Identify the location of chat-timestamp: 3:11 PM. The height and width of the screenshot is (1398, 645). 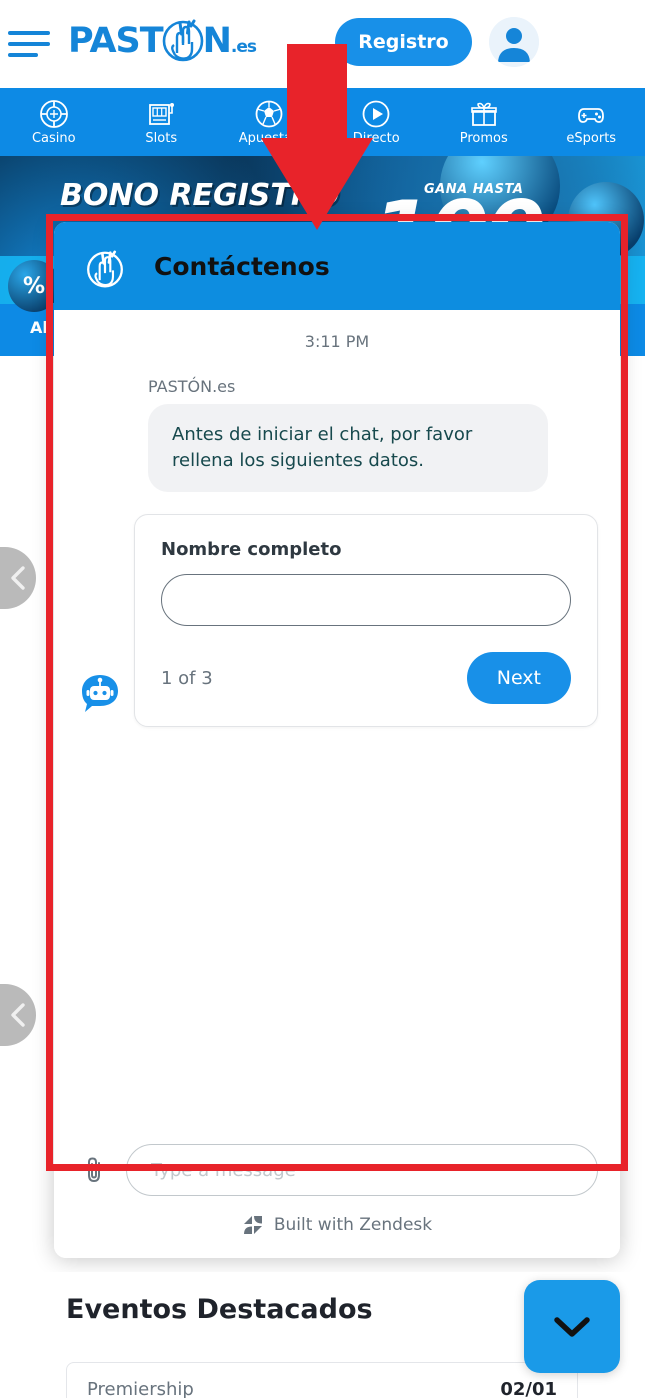
(337, 341).